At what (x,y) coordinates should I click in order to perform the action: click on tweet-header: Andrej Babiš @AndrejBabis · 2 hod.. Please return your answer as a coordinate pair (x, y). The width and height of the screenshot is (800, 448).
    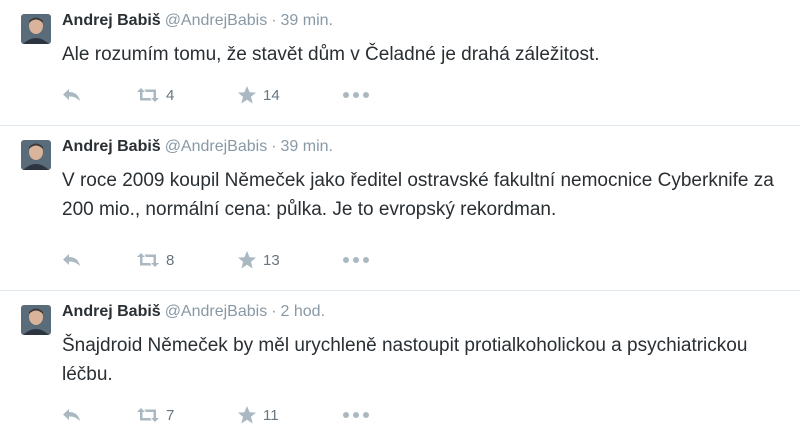
    Looking at the image, I should click on (193, 312).